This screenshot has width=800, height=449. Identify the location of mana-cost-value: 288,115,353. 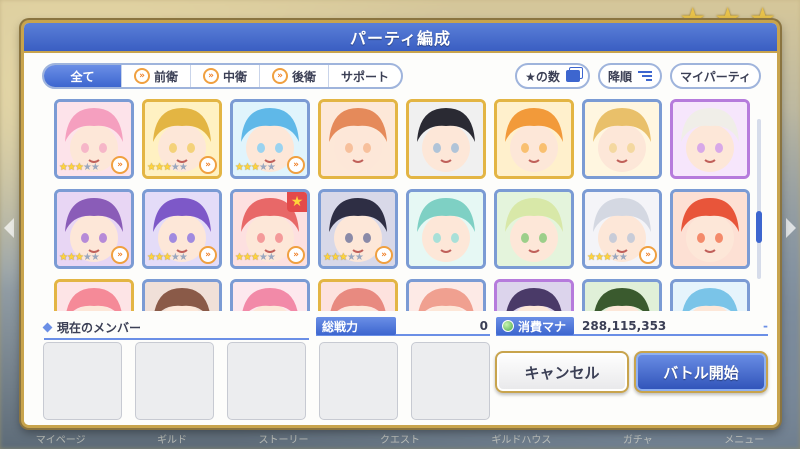
(624, 326).